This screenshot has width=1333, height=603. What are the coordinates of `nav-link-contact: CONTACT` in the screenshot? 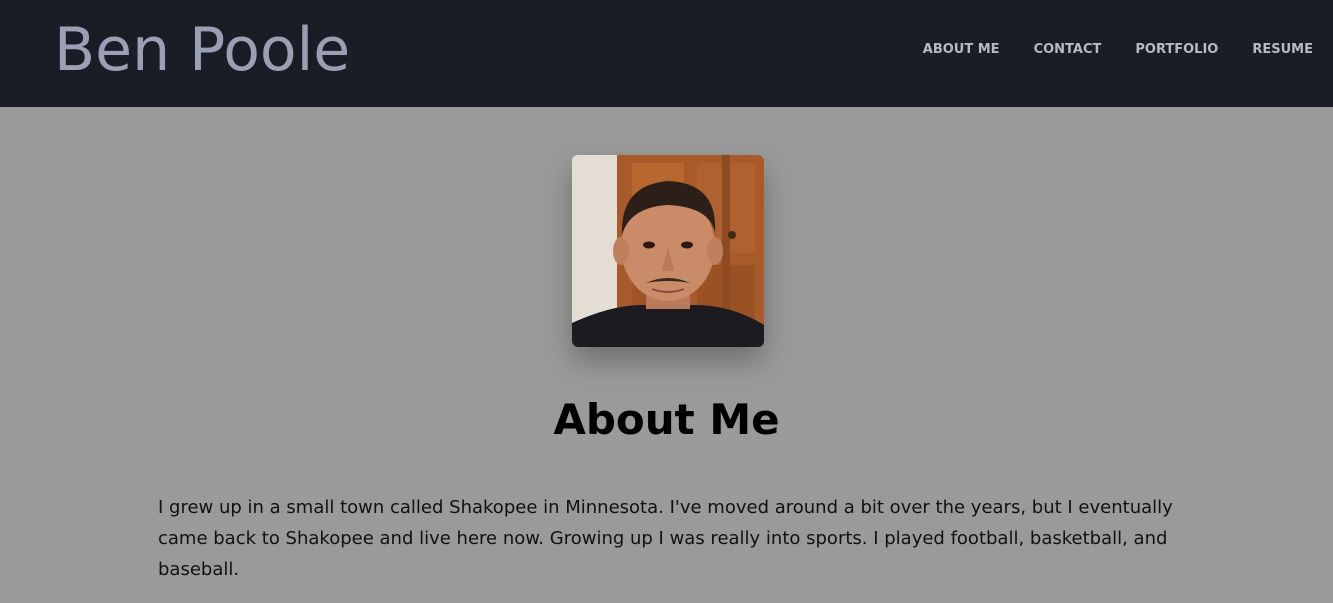 It's located at (1068, 49).